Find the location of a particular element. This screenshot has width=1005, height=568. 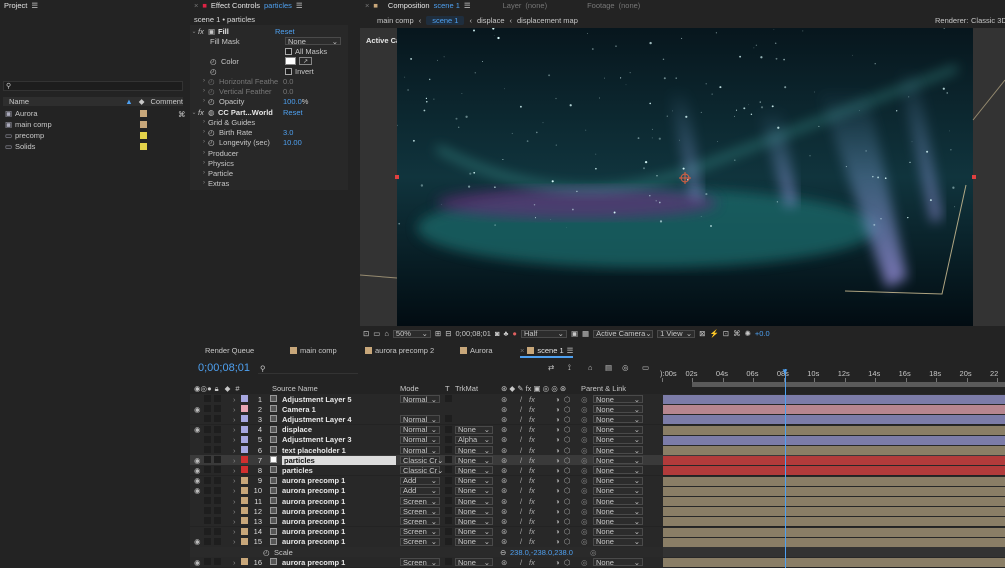

col-t: T is located at coordinates (447, 388).